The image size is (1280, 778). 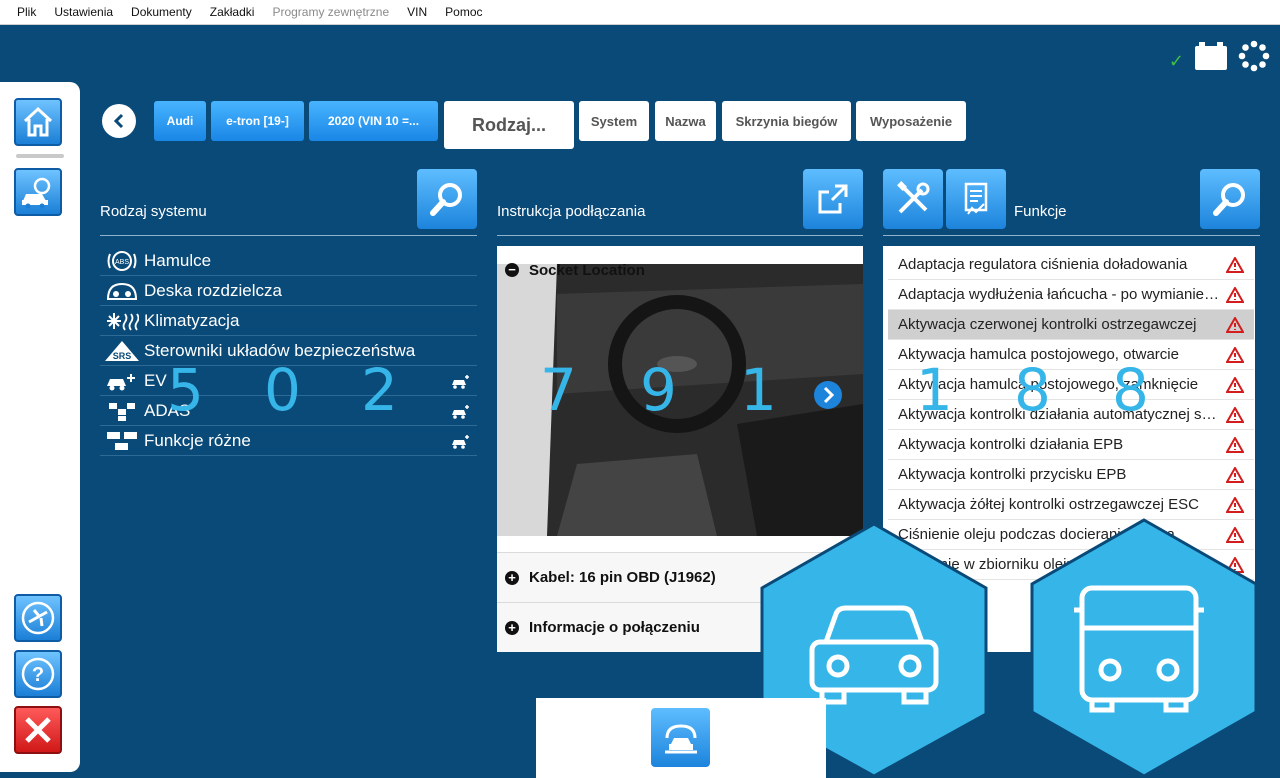 I want to click on crumb-gearbox: Skrzynia biegów, so click(x=786, y=121).